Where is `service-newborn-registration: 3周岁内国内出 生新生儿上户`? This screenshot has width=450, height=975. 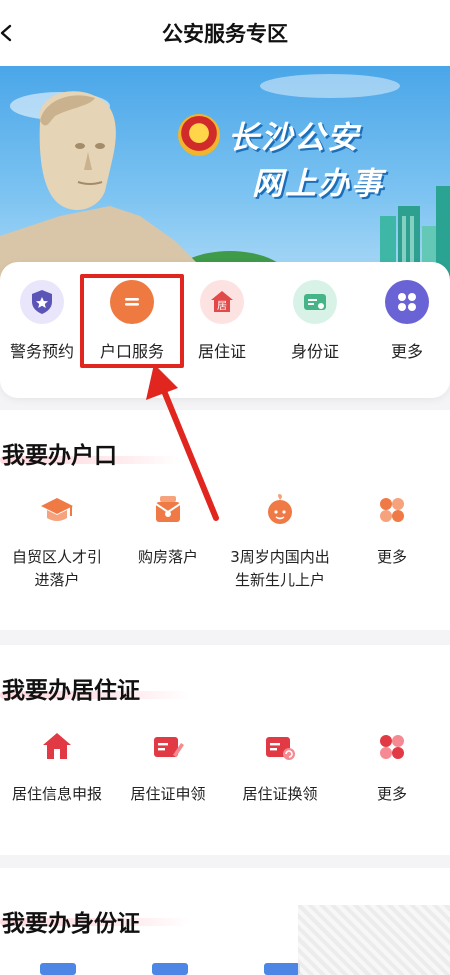
service-newborn-registration: 3周岁内国内出 生新生儿上户 is located at coordinates (280, 541).